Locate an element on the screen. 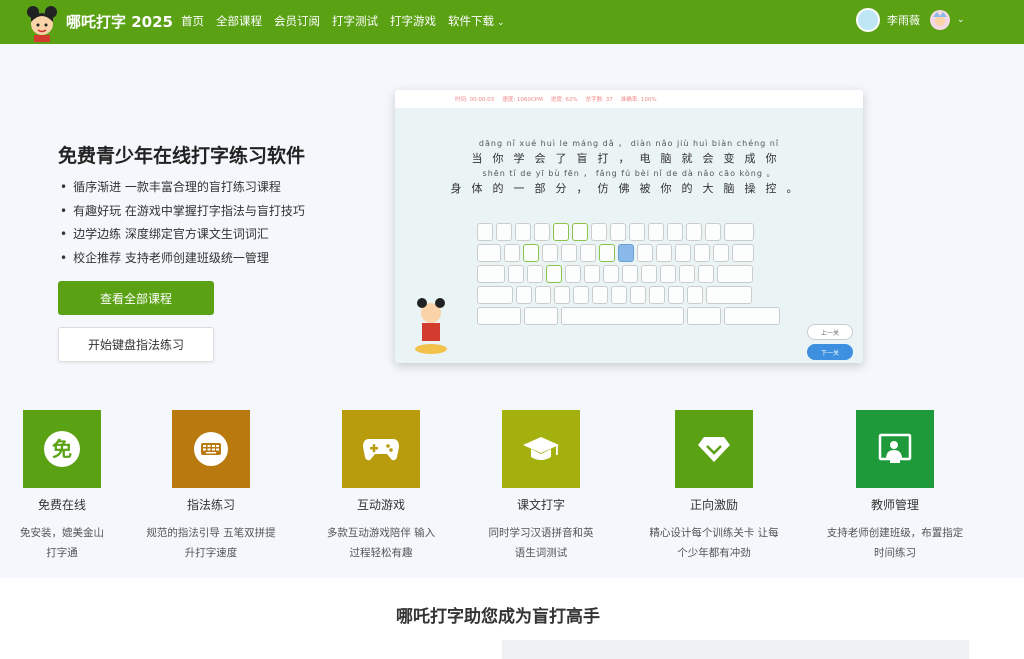 The height and width of the screenshot is (659, 1024). gamepad-icon is located at coordinates (381, 450).